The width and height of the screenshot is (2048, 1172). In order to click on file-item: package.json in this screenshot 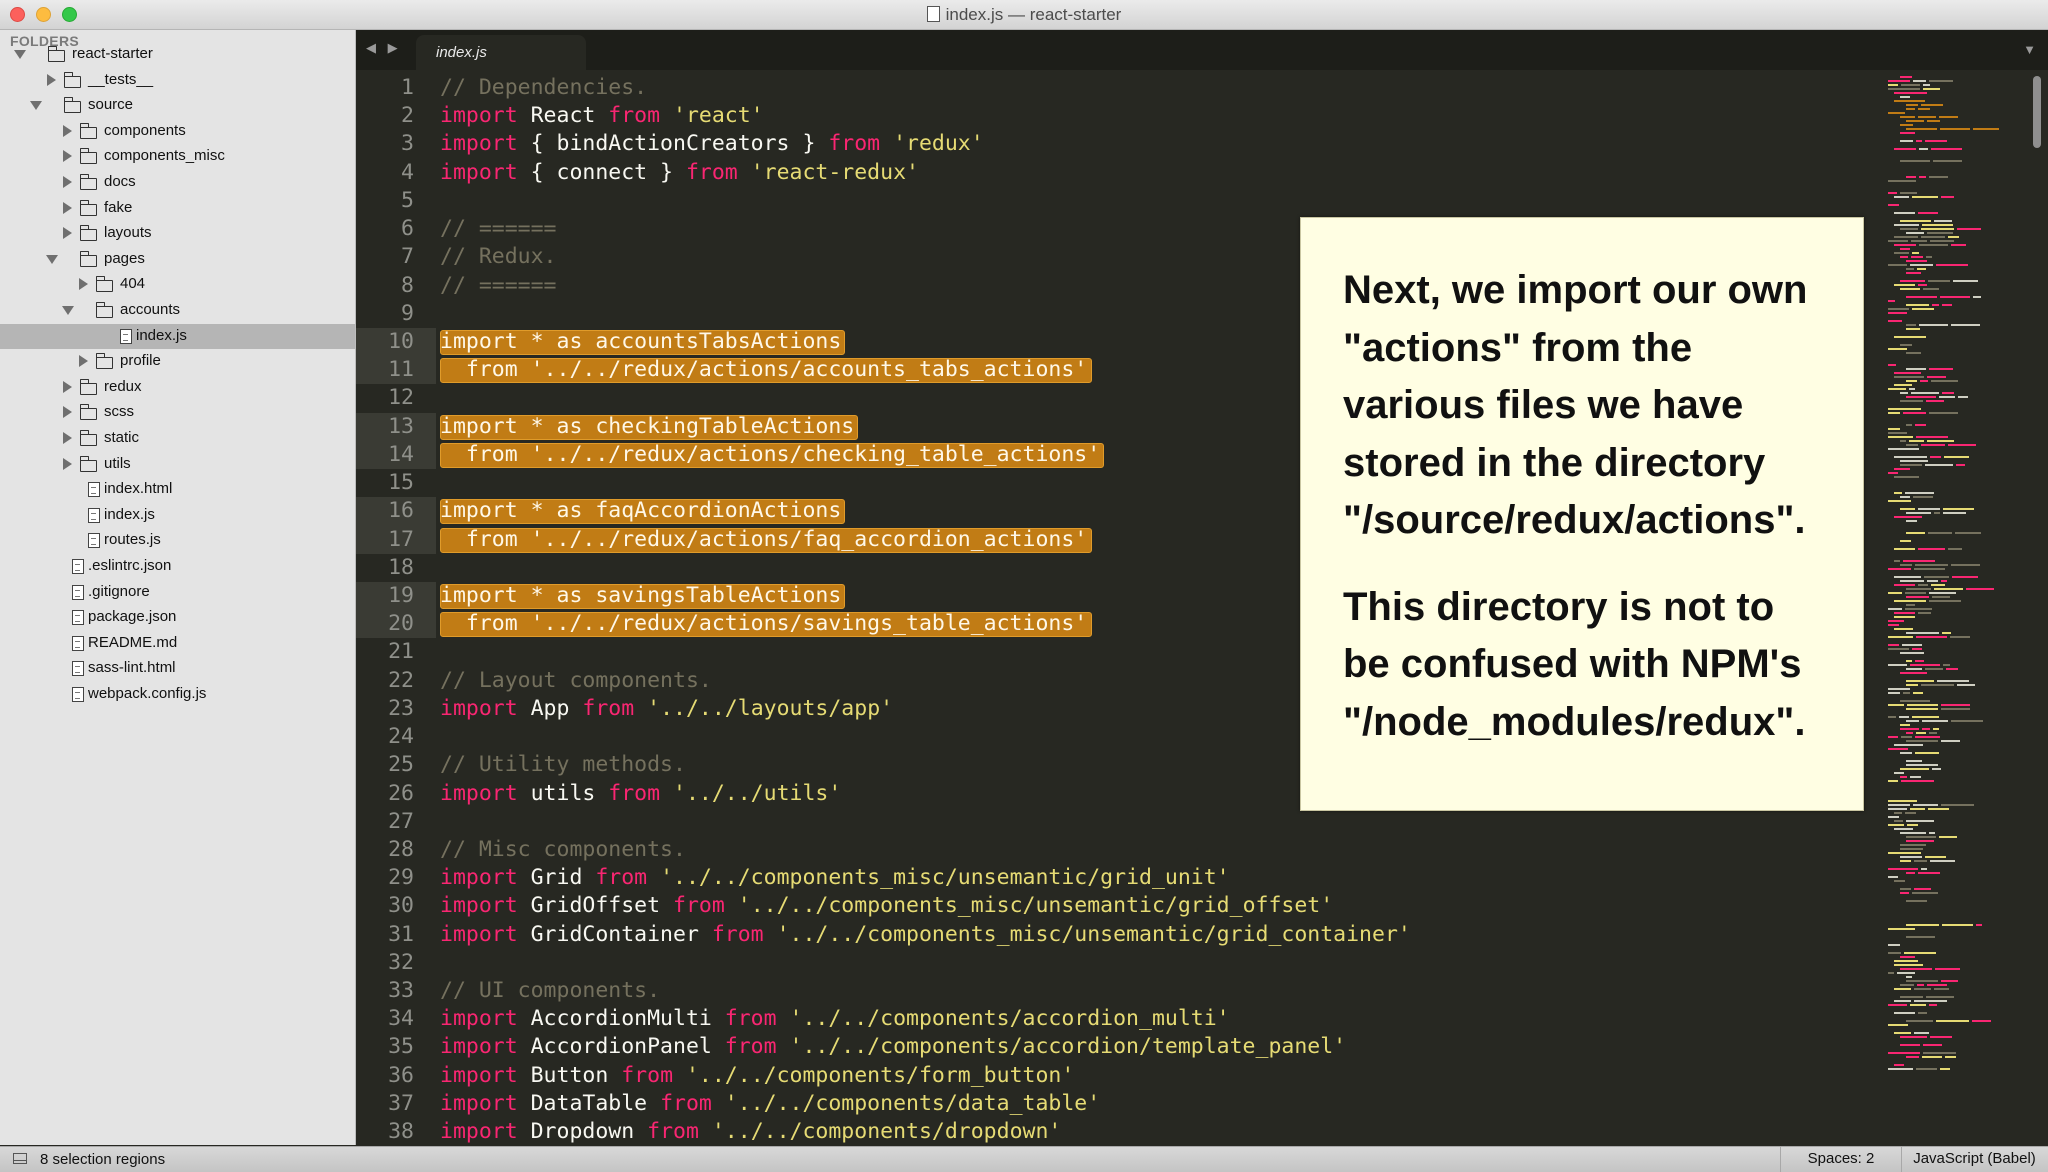, I will do `click(177, 617)`.